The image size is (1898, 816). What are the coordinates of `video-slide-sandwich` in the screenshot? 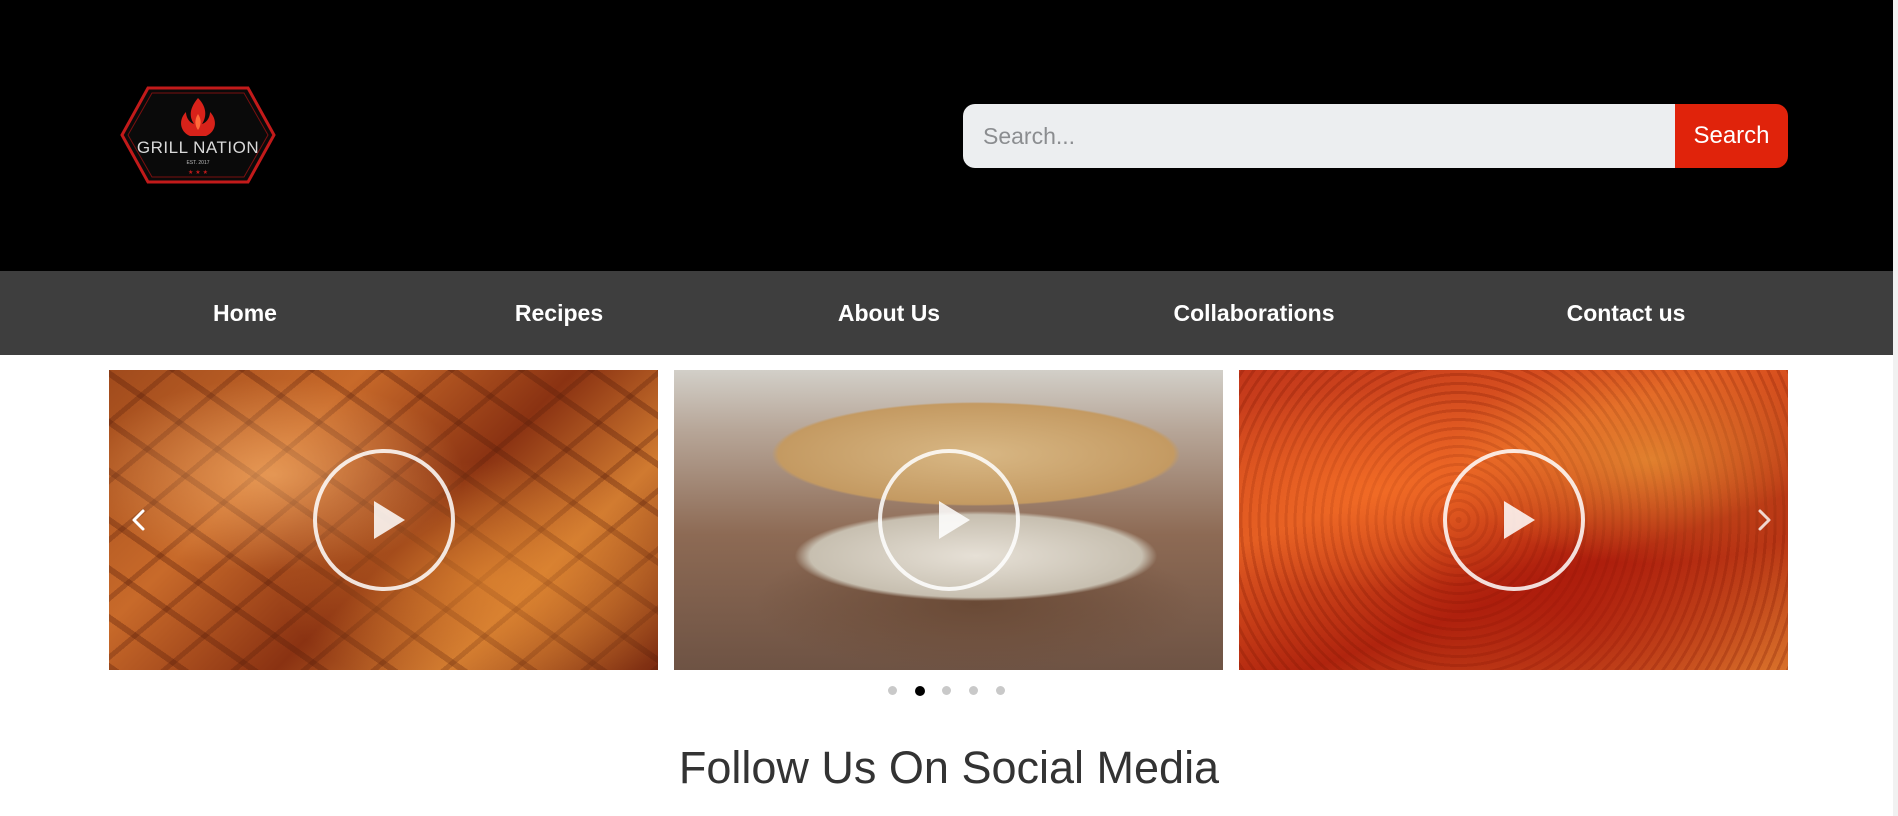 It's located at (948, 520).